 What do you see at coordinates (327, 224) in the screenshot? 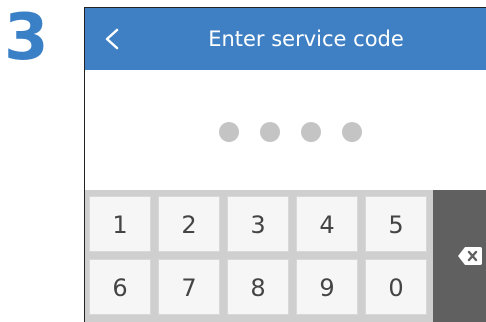
I see `key-4: 4` at bounding box center [327, 224].